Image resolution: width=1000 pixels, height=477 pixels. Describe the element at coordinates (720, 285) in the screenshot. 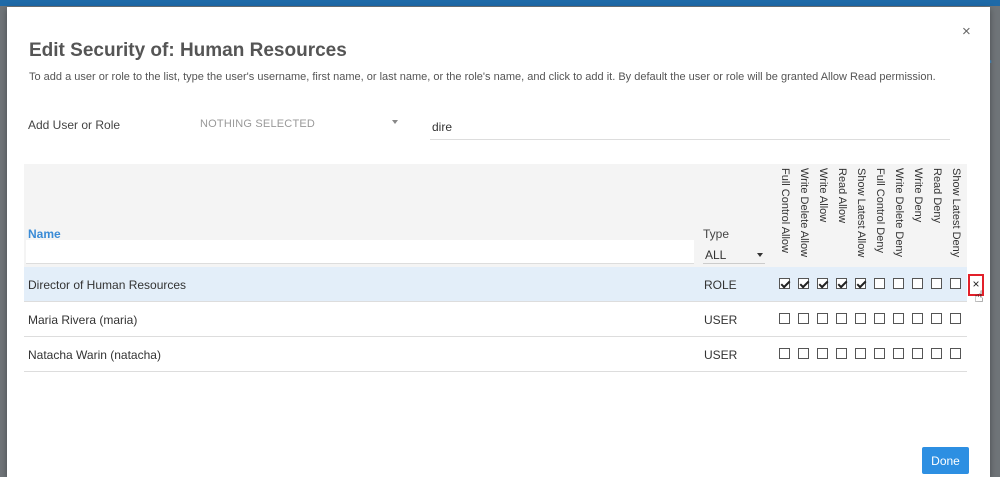

I see `row-type: ROLE` at that location.